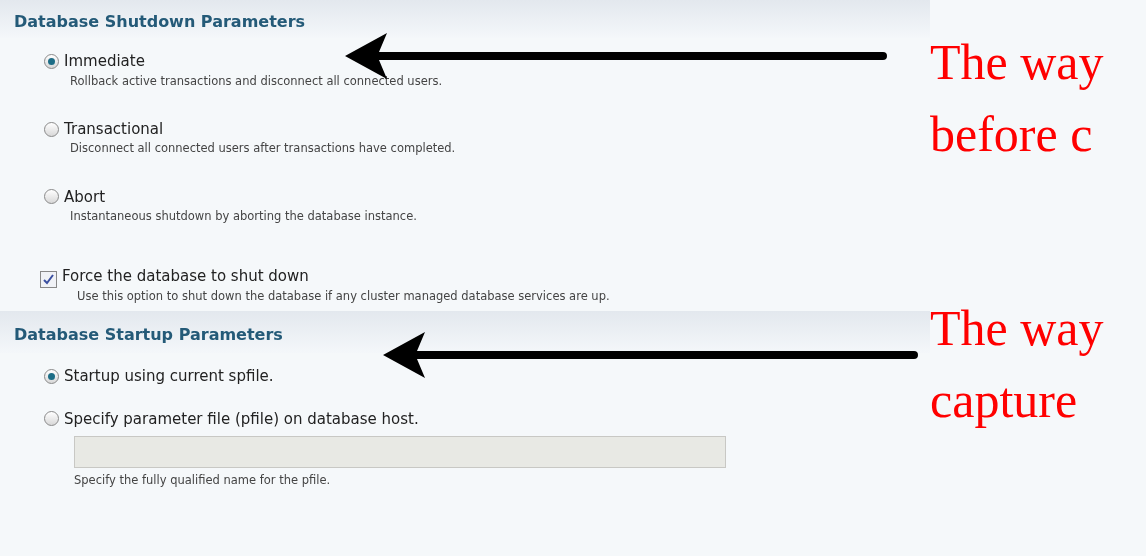 Image resolution: width=1146 pixels, height=556 pixels. What do you see at coordinates (257, 81) in the screenshot?
I see `option-description: Rollback active transactions and disconnect all connected users.` at bounding box center [257, 81].